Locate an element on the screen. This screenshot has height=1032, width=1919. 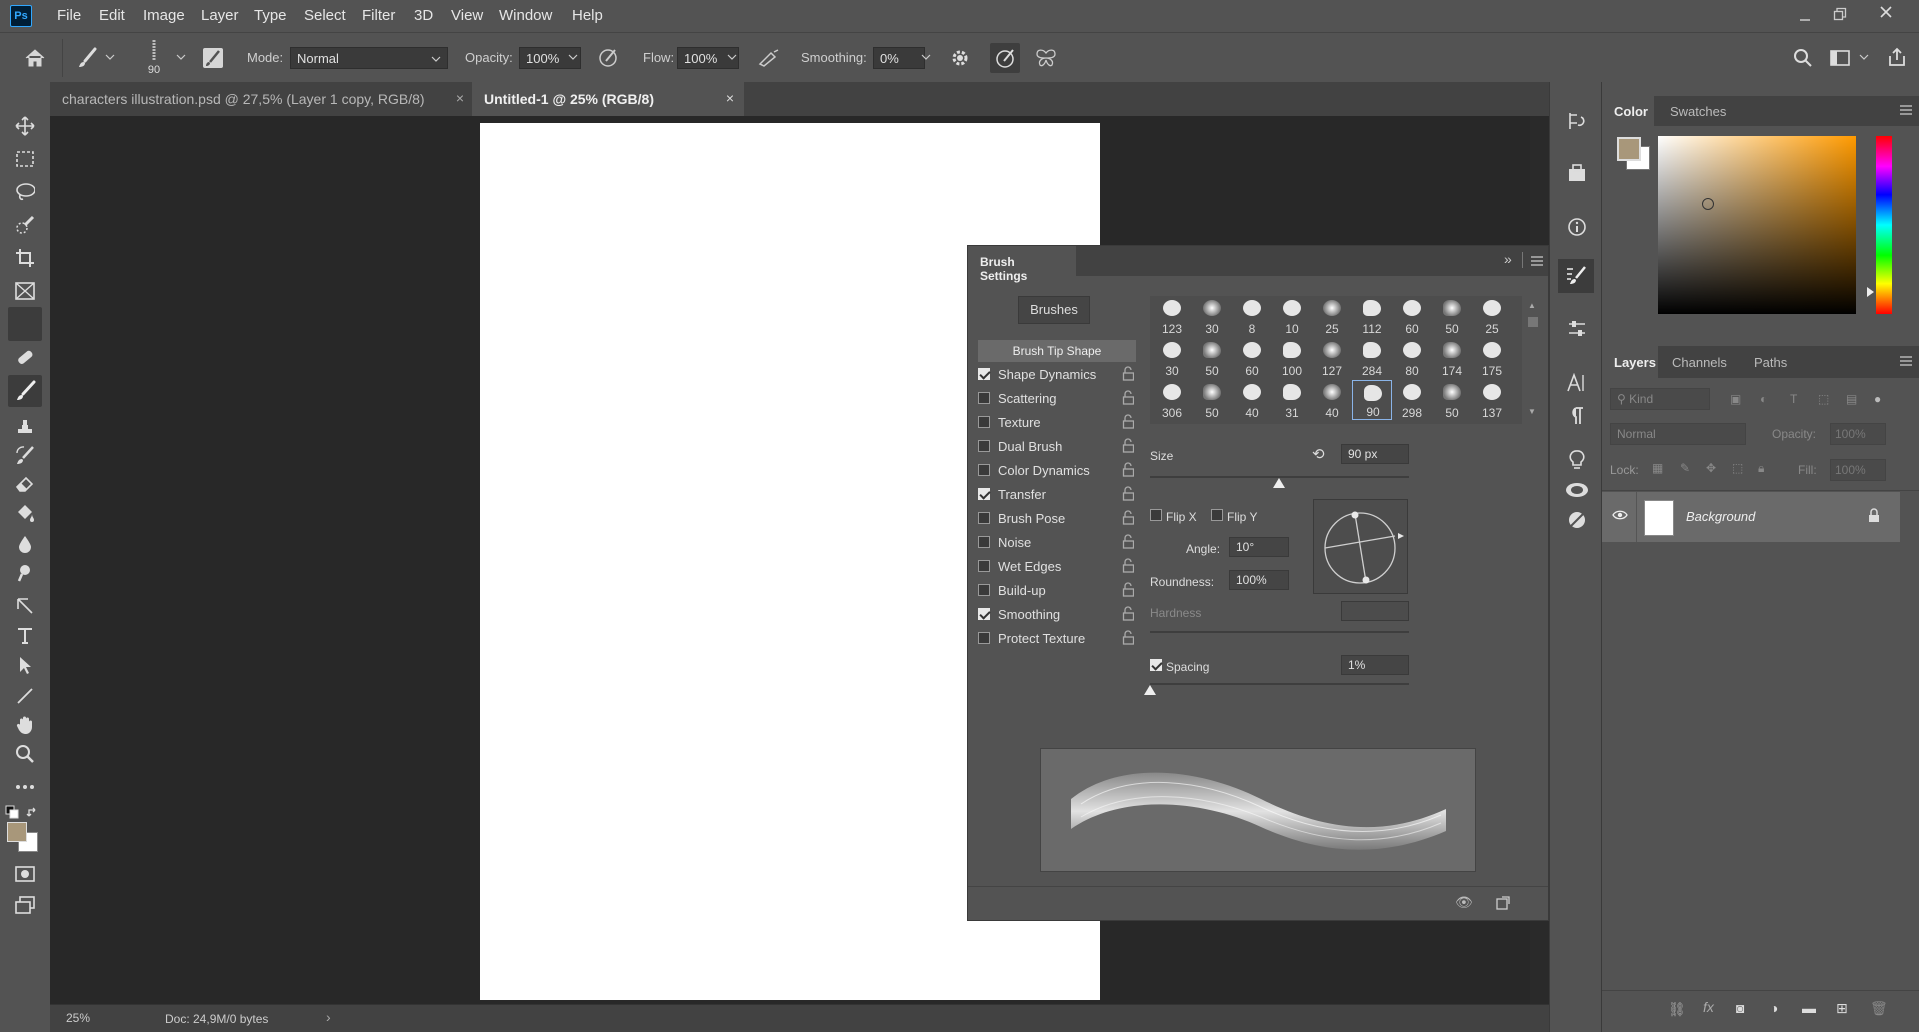
eraser-tool-icon is located at coordinates (25, 484).